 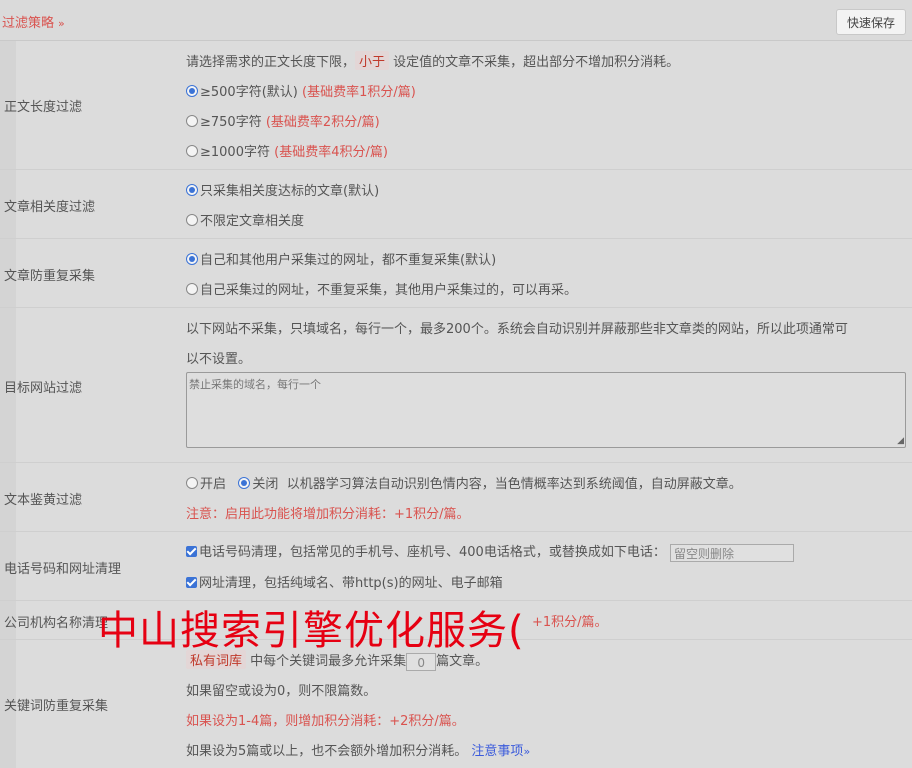 I want to click on row-label: 文章防重复采集, so click(x=50, y=276).